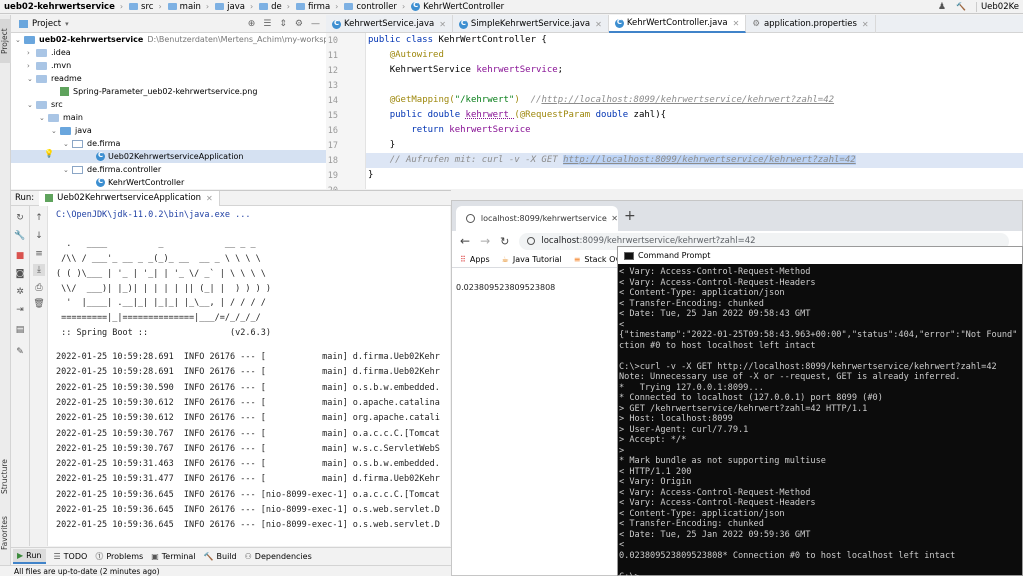 The image size is (1023, 576). What do you see at coordinates (20, 330) in the screenshot?
I see `layout-icon: ▤` at bounding box center [20, 330].